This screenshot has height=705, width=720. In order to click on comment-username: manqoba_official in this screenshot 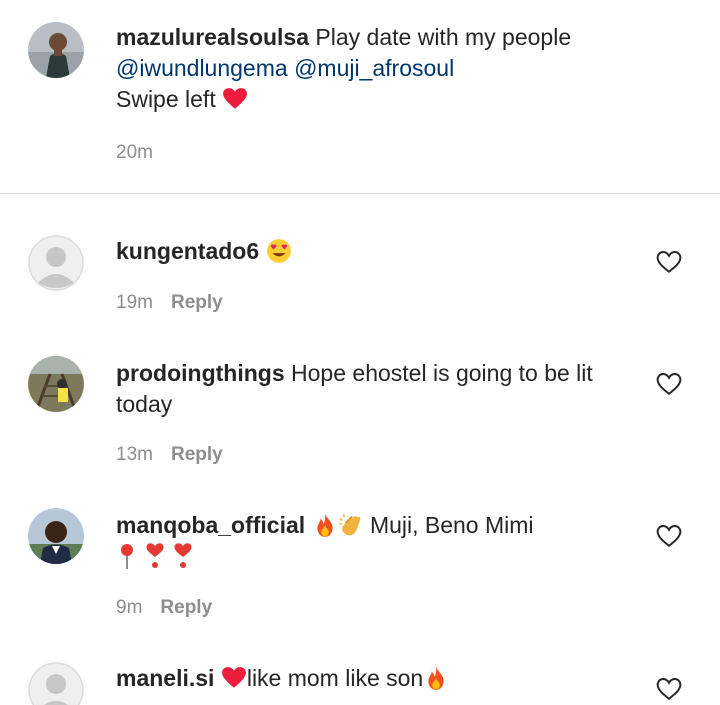, I will do `click(210, 525)`.